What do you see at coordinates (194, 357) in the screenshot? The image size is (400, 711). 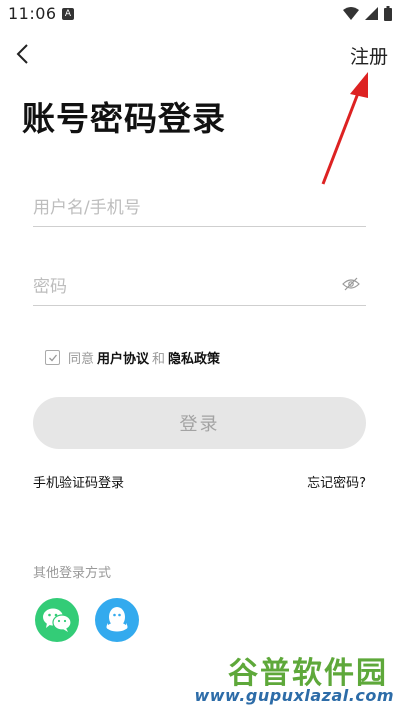 I see `privacy-policy-link: 隐私政策` at bounding box center [194, 357].